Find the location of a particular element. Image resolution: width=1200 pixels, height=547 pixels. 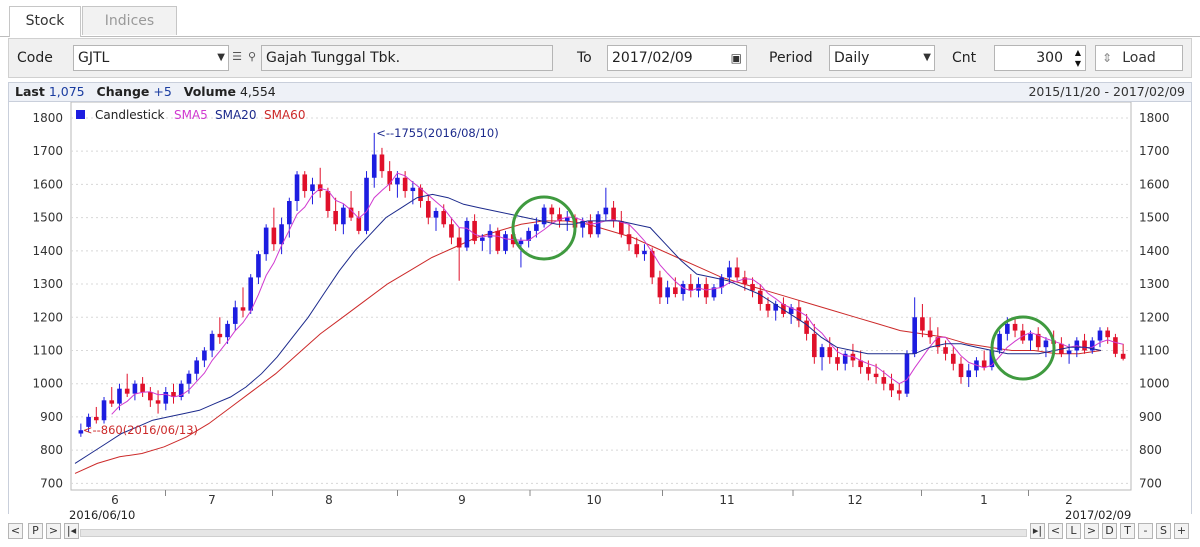

cnt-stepper: 300 ▲ ▼ is located at coordinates (1040, 58).